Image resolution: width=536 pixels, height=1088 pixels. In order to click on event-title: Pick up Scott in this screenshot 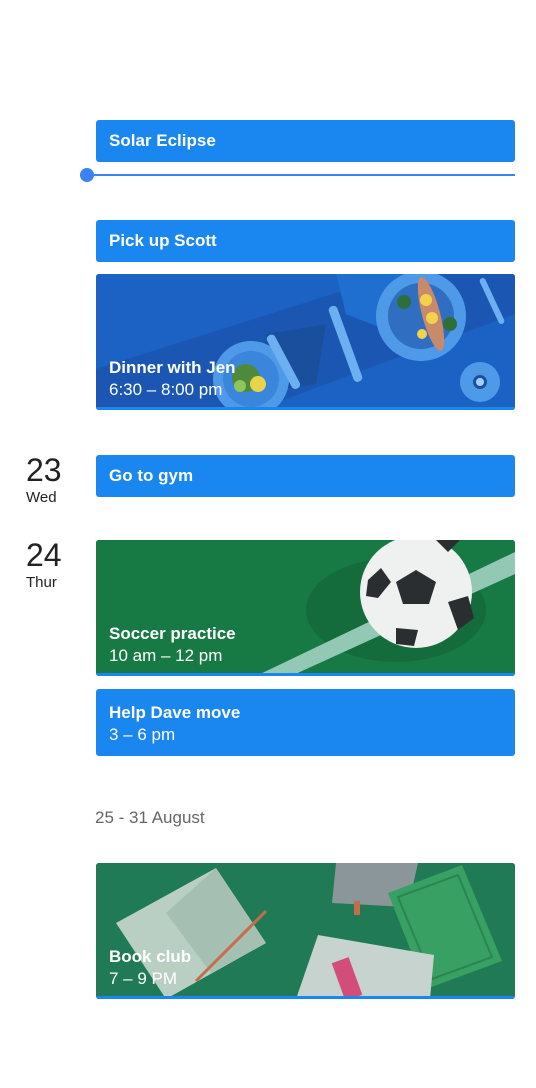, I will do `click(163, 240)`.